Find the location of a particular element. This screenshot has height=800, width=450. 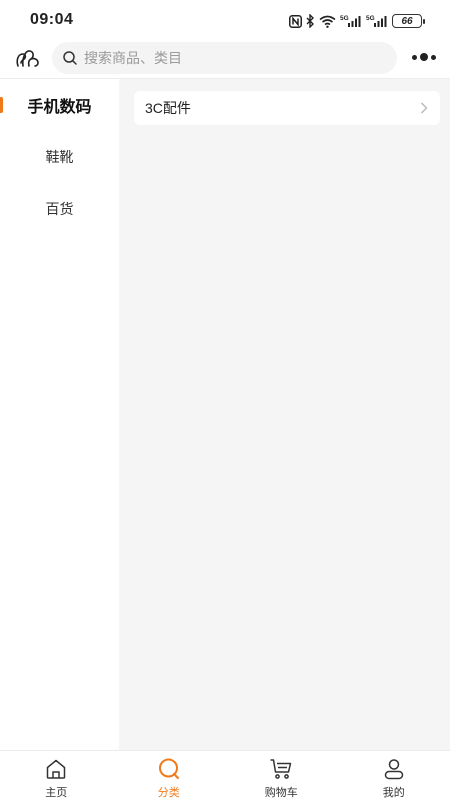

subcategory-3c-accessories: 3C配件 is located at coordinates (287, 108).